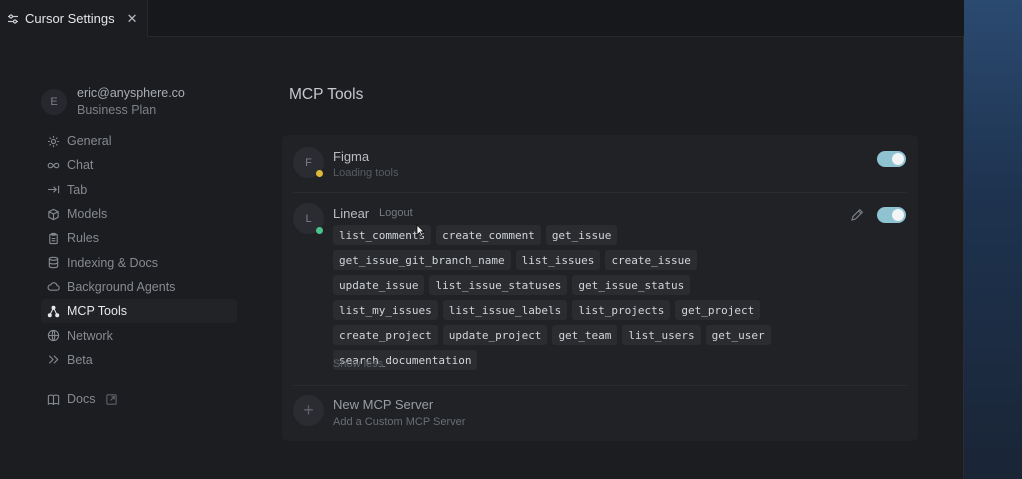  I want to click on sidebar-item-docs: Docs, so click(139, 399).